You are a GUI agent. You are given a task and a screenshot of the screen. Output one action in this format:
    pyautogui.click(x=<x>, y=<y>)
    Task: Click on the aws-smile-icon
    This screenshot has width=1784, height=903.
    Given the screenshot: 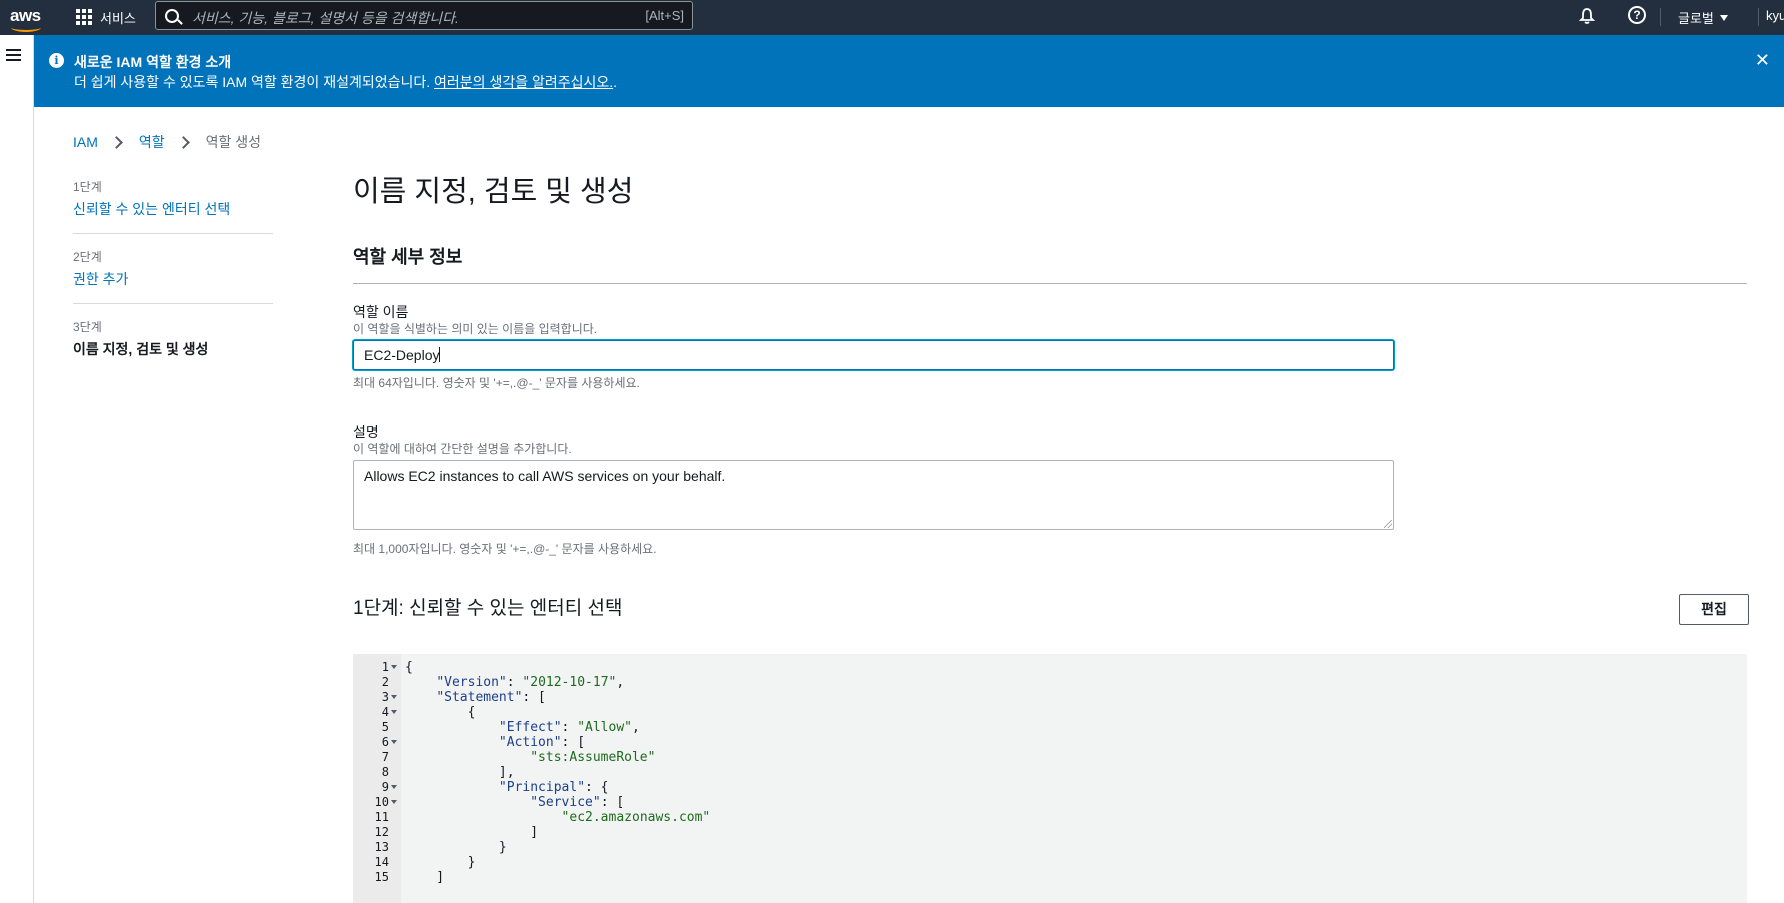 What is the action you would take?
    pyautogui.click(x=26, y=27)
    